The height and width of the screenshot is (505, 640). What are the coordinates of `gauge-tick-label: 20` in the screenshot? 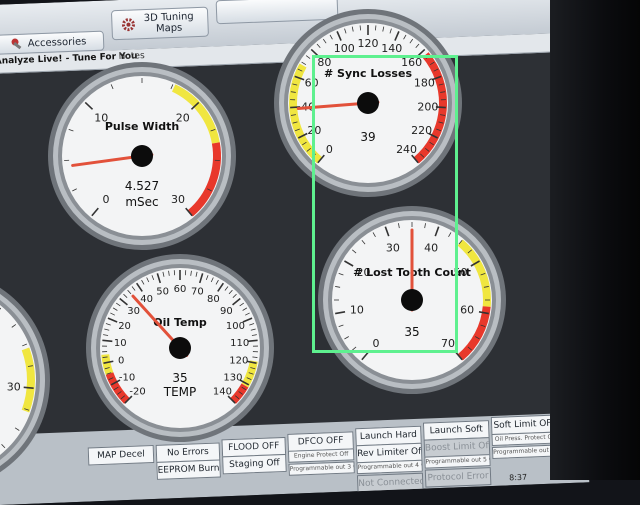 It's located at (124, 326).